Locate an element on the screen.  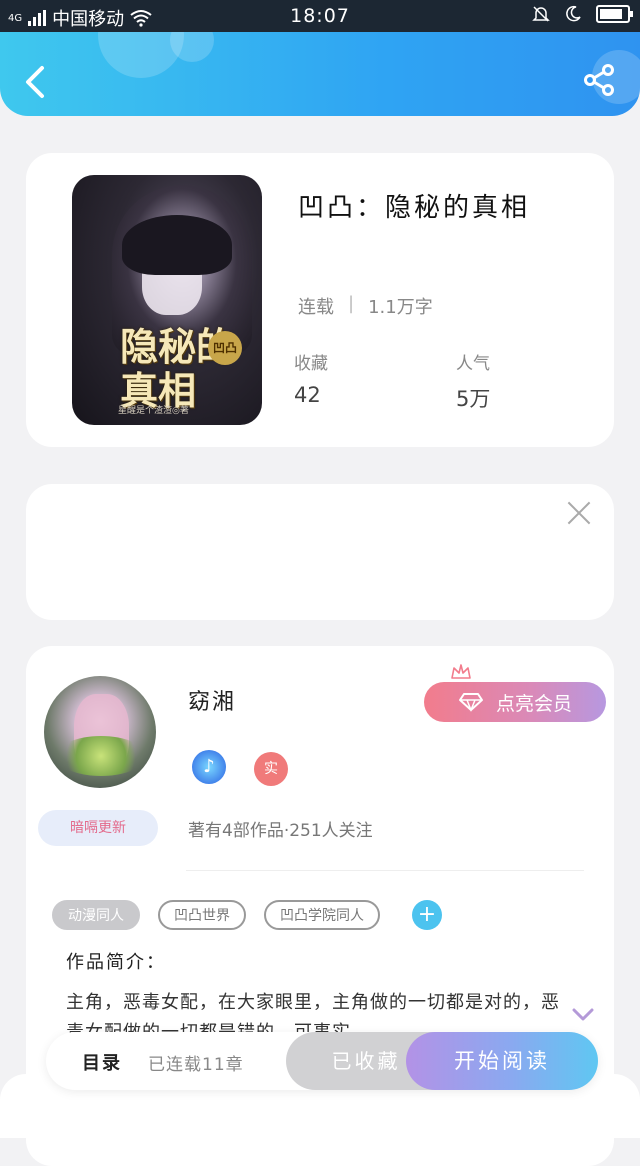
close-icon is located at coordinates (579, 513).